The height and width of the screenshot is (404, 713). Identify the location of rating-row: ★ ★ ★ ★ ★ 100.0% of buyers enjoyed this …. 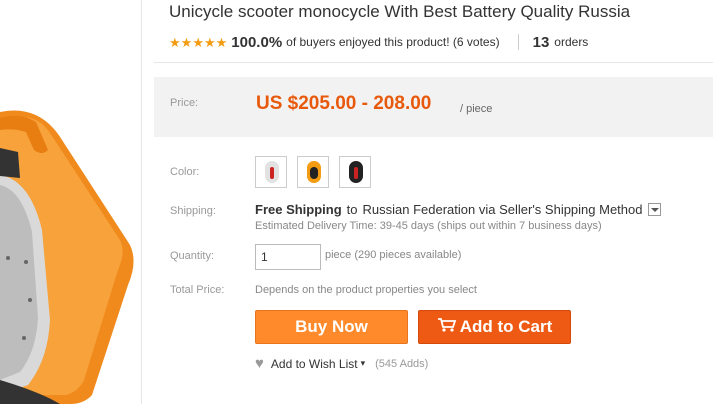
(378, 42).